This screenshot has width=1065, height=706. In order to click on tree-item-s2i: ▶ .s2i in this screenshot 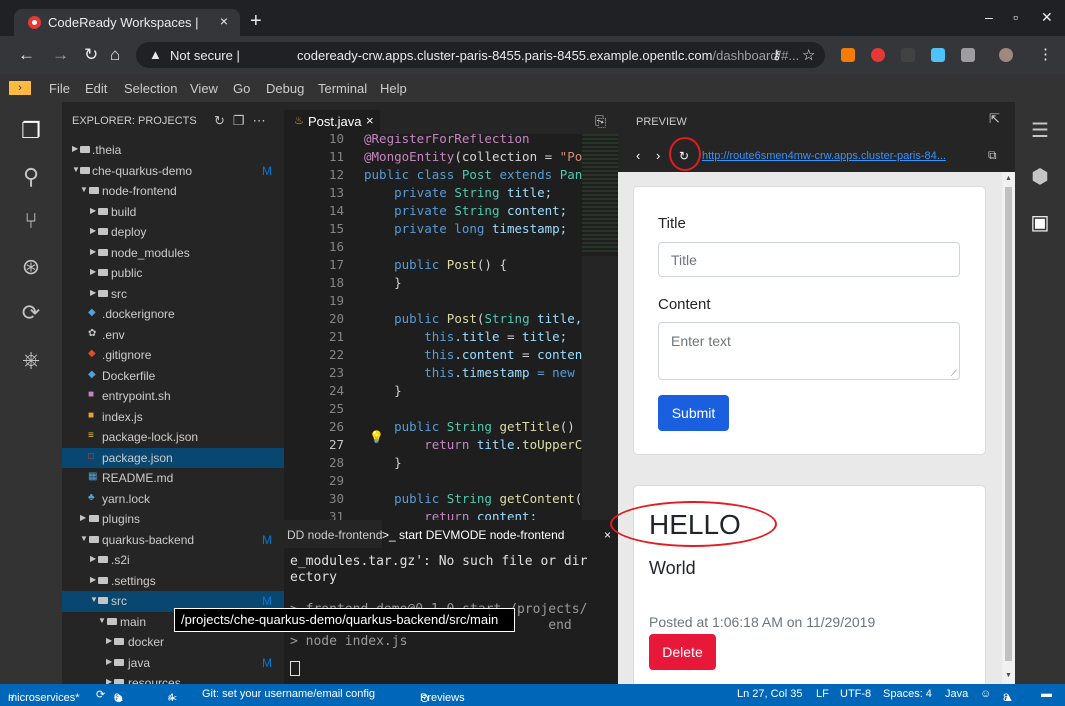, I will do `click(173, 560)`.